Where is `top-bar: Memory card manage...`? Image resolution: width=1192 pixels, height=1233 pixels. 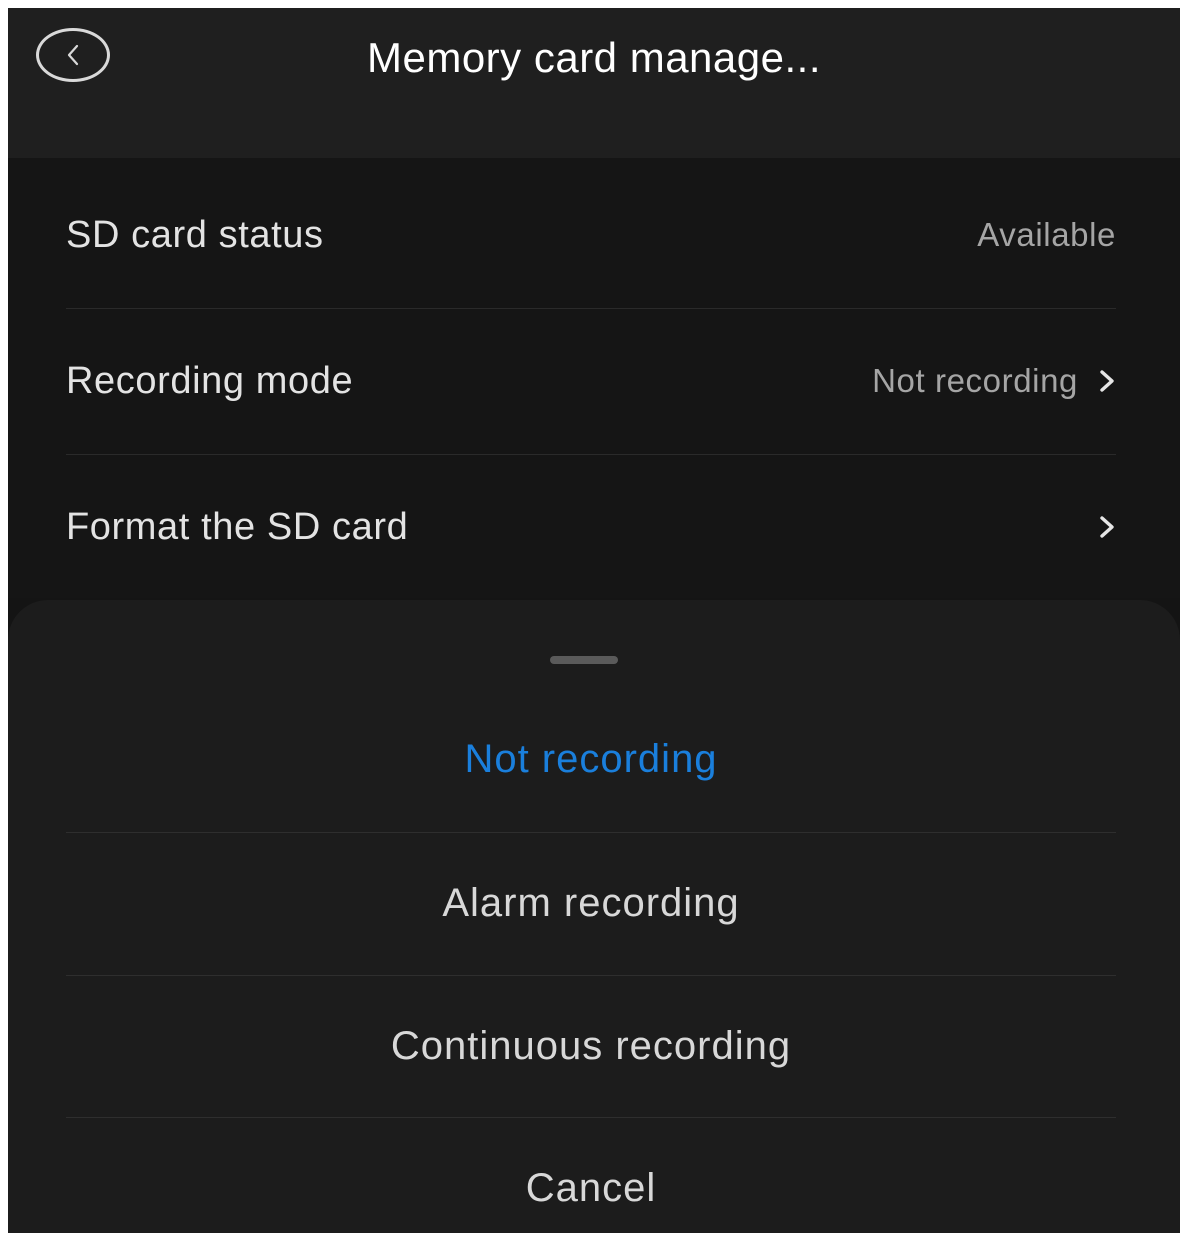
top-bar: Memory card manage... is located at coordinates (594, 83).